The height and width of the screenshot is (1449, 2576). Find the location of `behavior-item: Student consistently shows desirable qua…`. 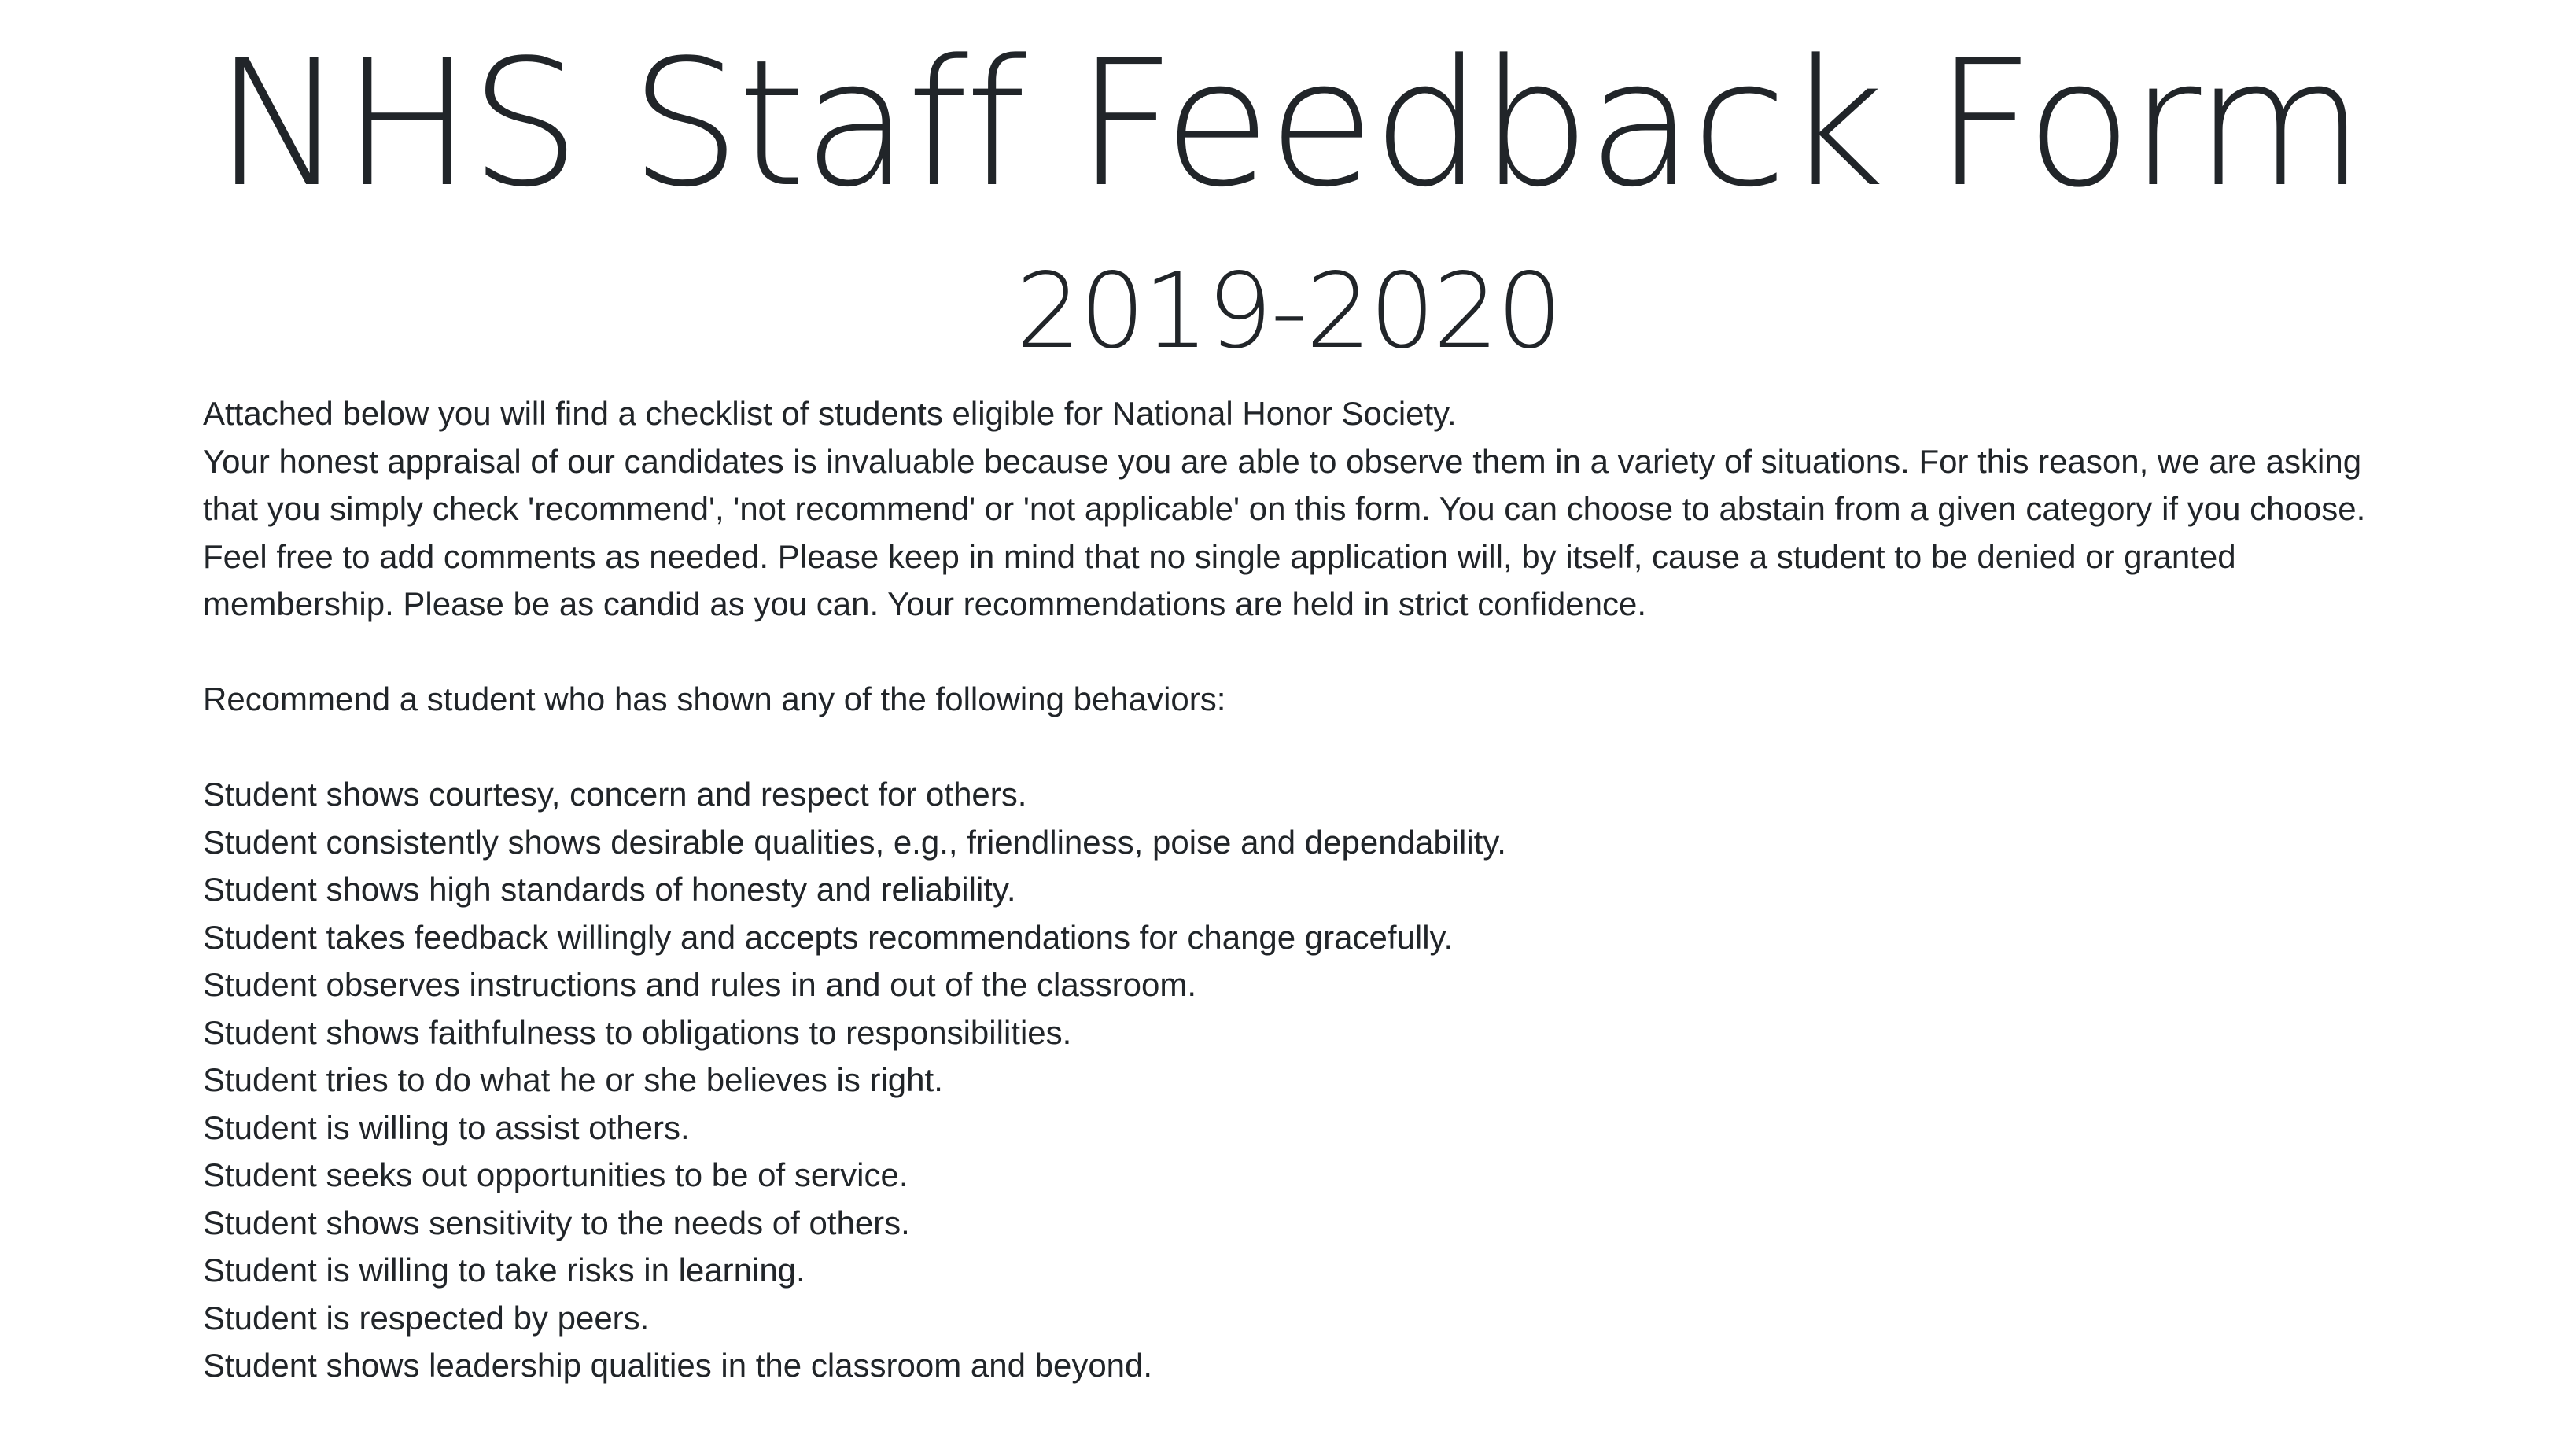

behavior-item: Student consistently shows desirable qua… is located at coordinates (854, 842).